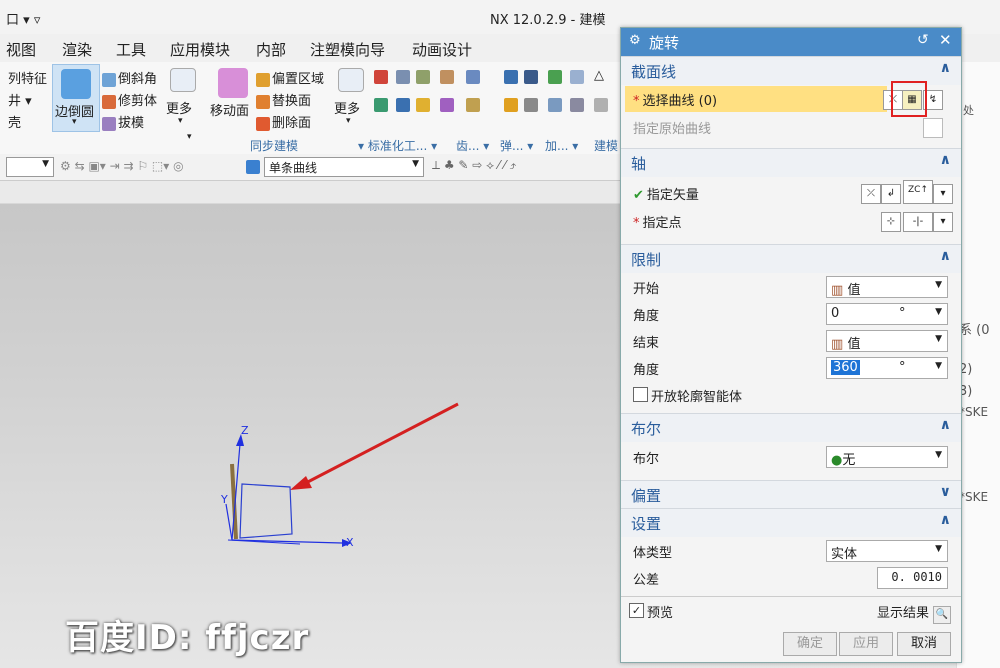 The height and width of the screenshot is (668, 1000). I want to click on select-curve-row: * 选择曲线 (0), so click(756, 99).